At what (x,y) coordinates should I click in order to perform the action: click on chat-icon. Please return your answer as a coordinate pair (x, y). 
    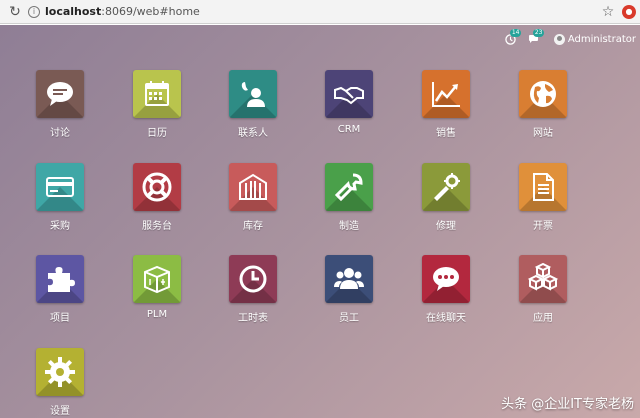
    Looking at the image, I should click on (60, 94).